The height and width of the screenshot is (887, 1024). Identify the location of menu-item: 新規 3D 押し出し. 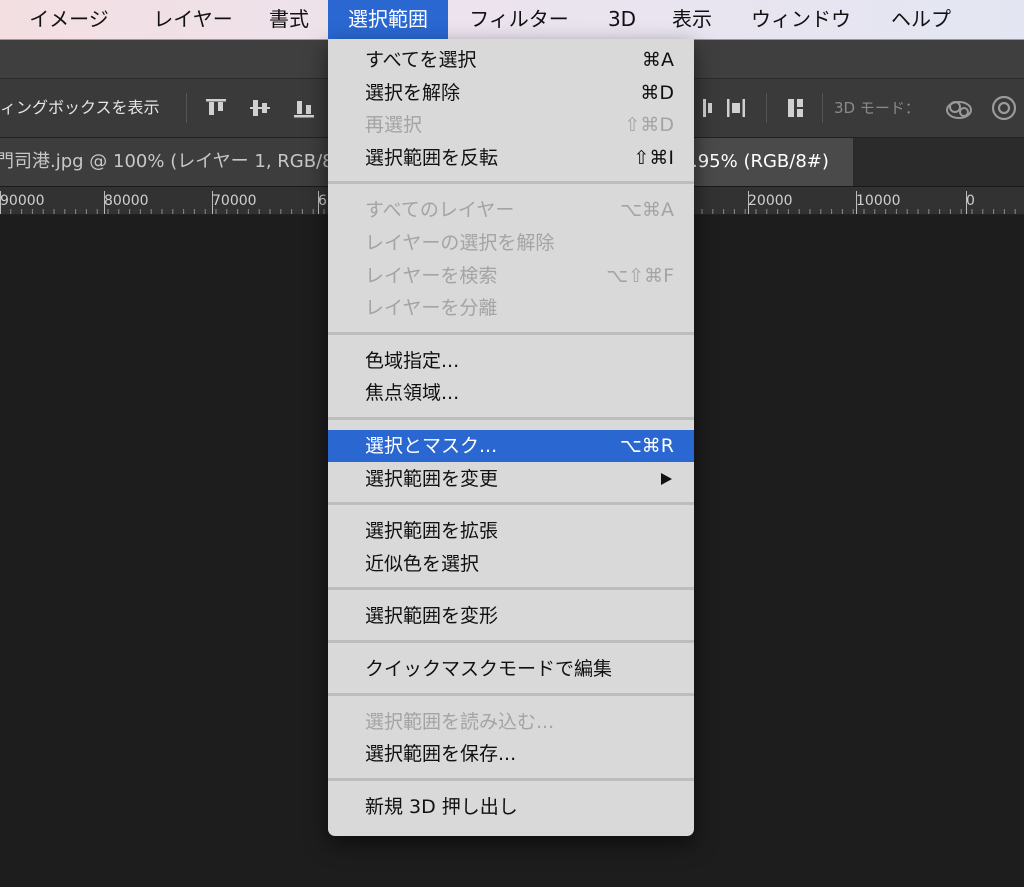
(511, 807).